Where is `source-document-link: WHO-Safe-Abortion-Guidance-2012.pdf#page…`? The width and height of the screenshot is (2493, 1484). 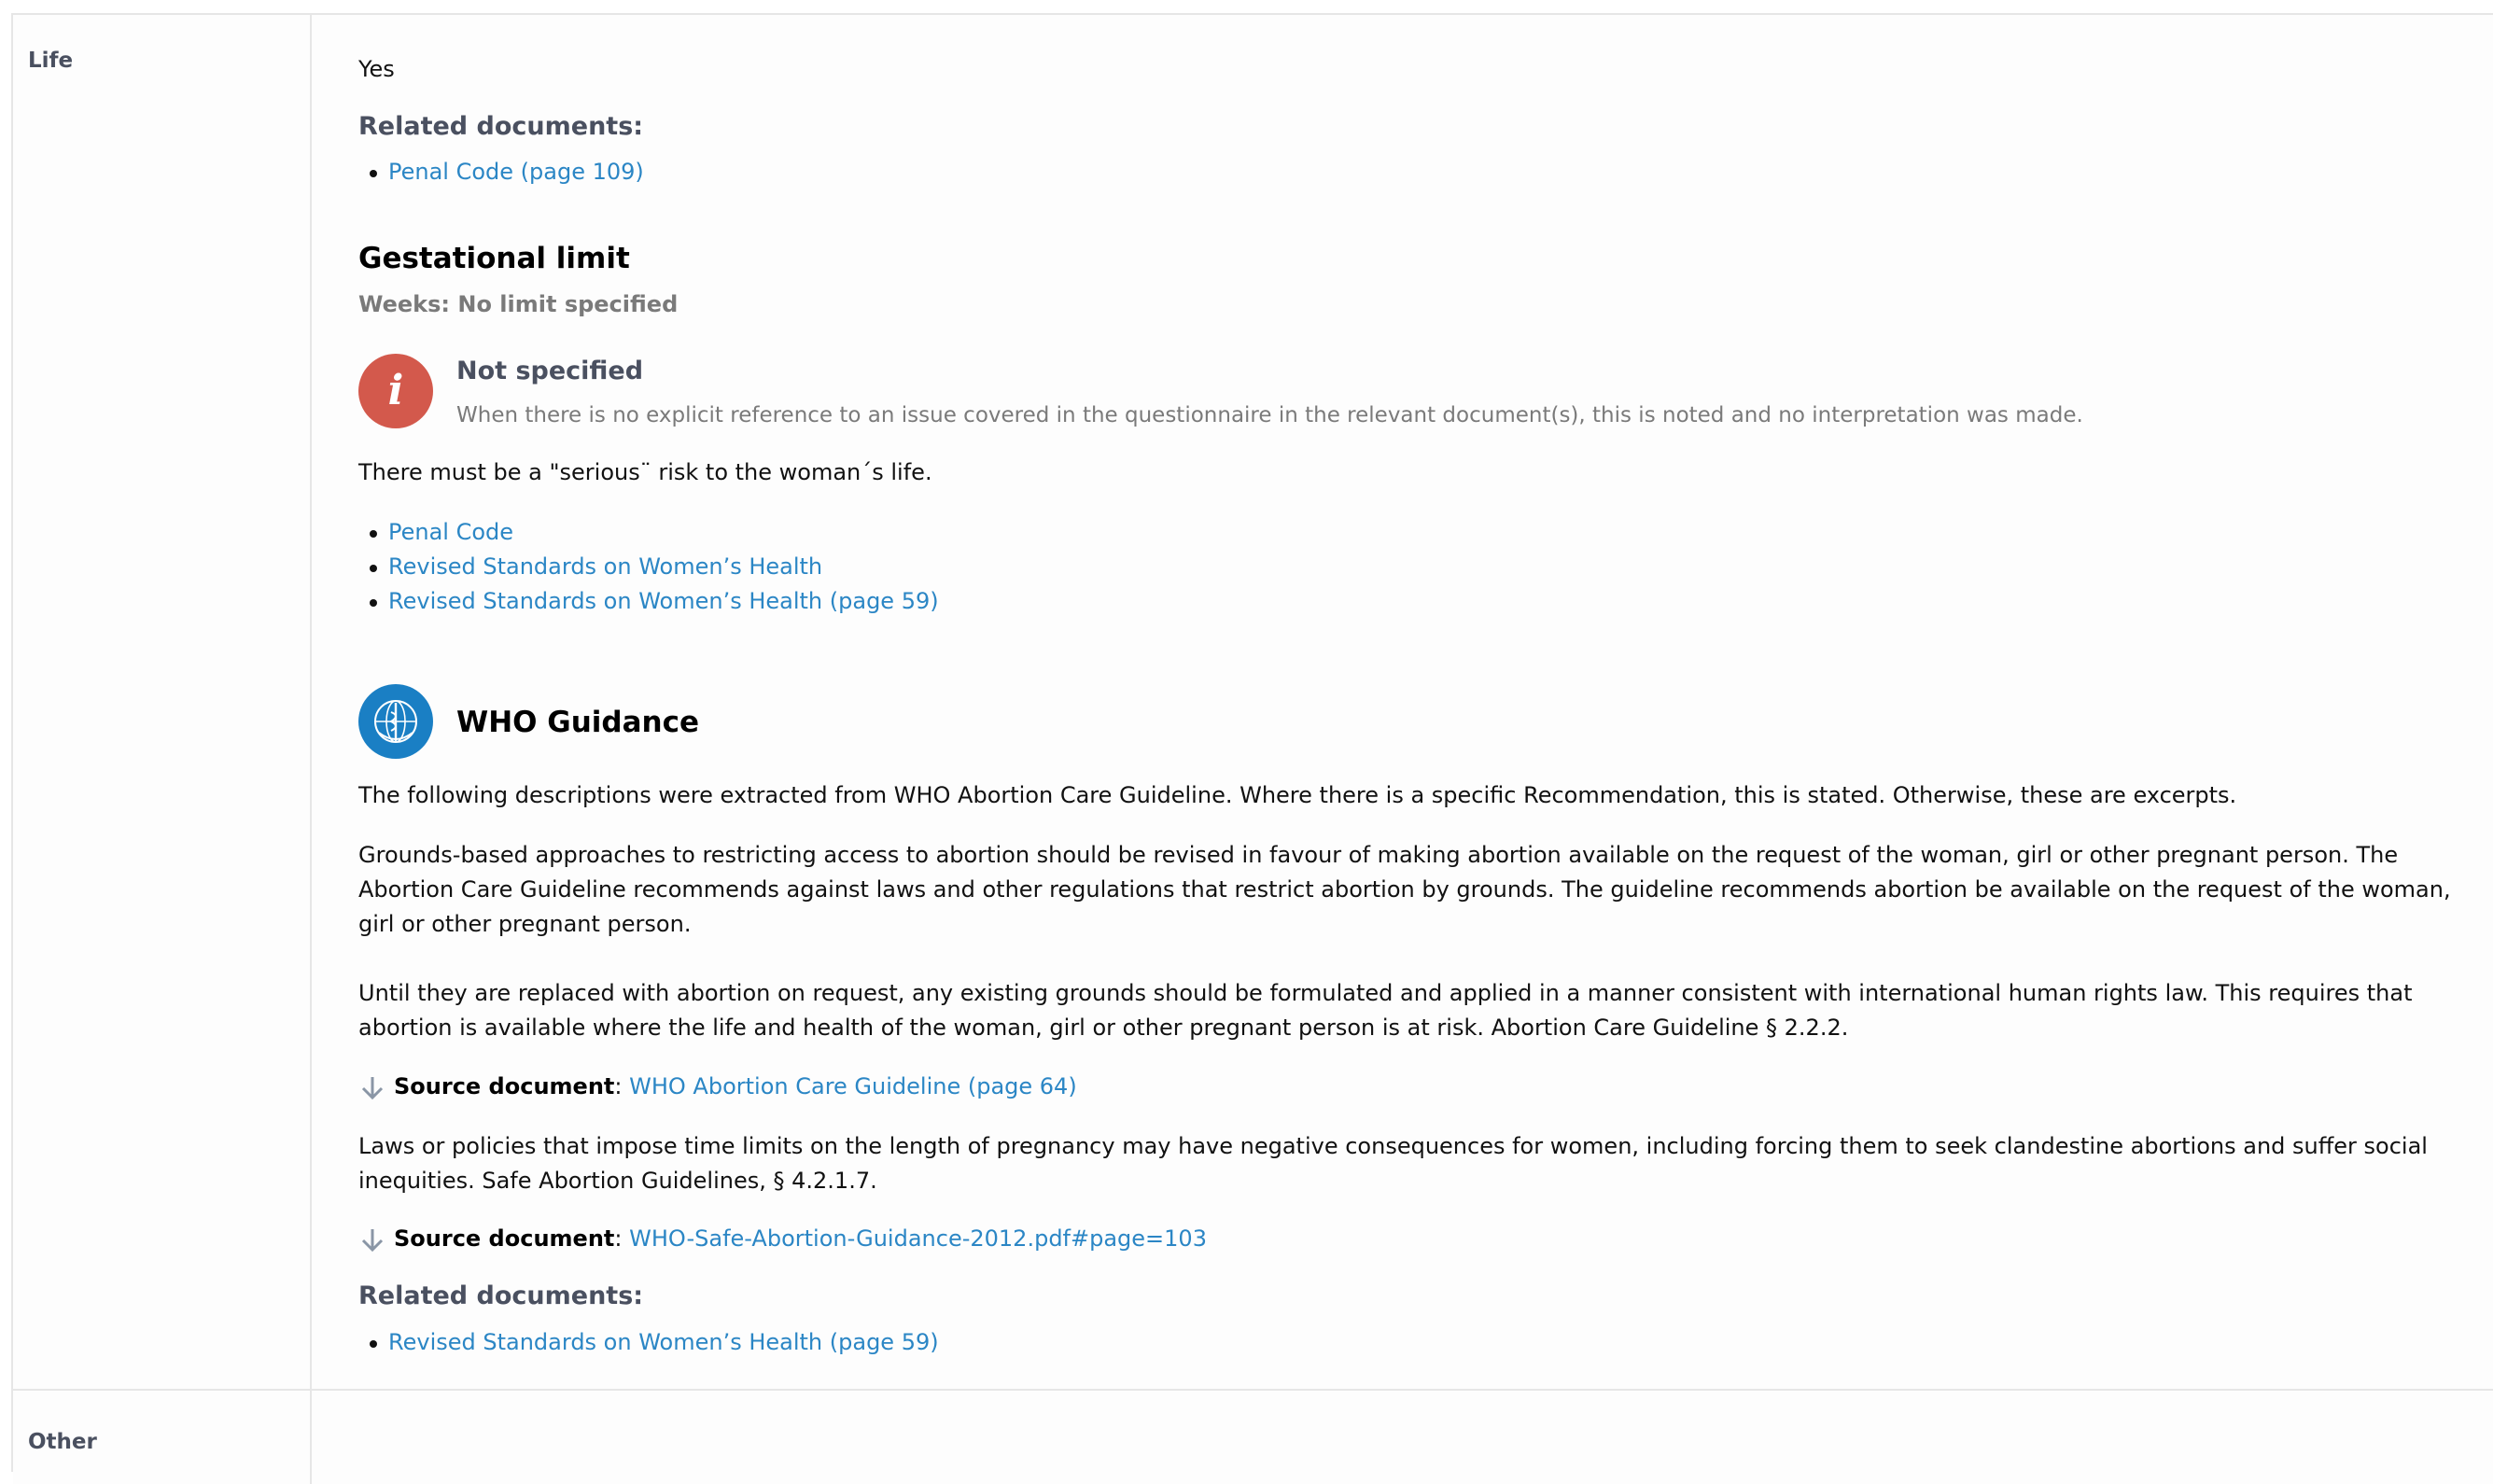 source-document-link: WHO-Safe-Abortion-Guidance-2012.pdf#page… is located at coordinates (918, 1238).